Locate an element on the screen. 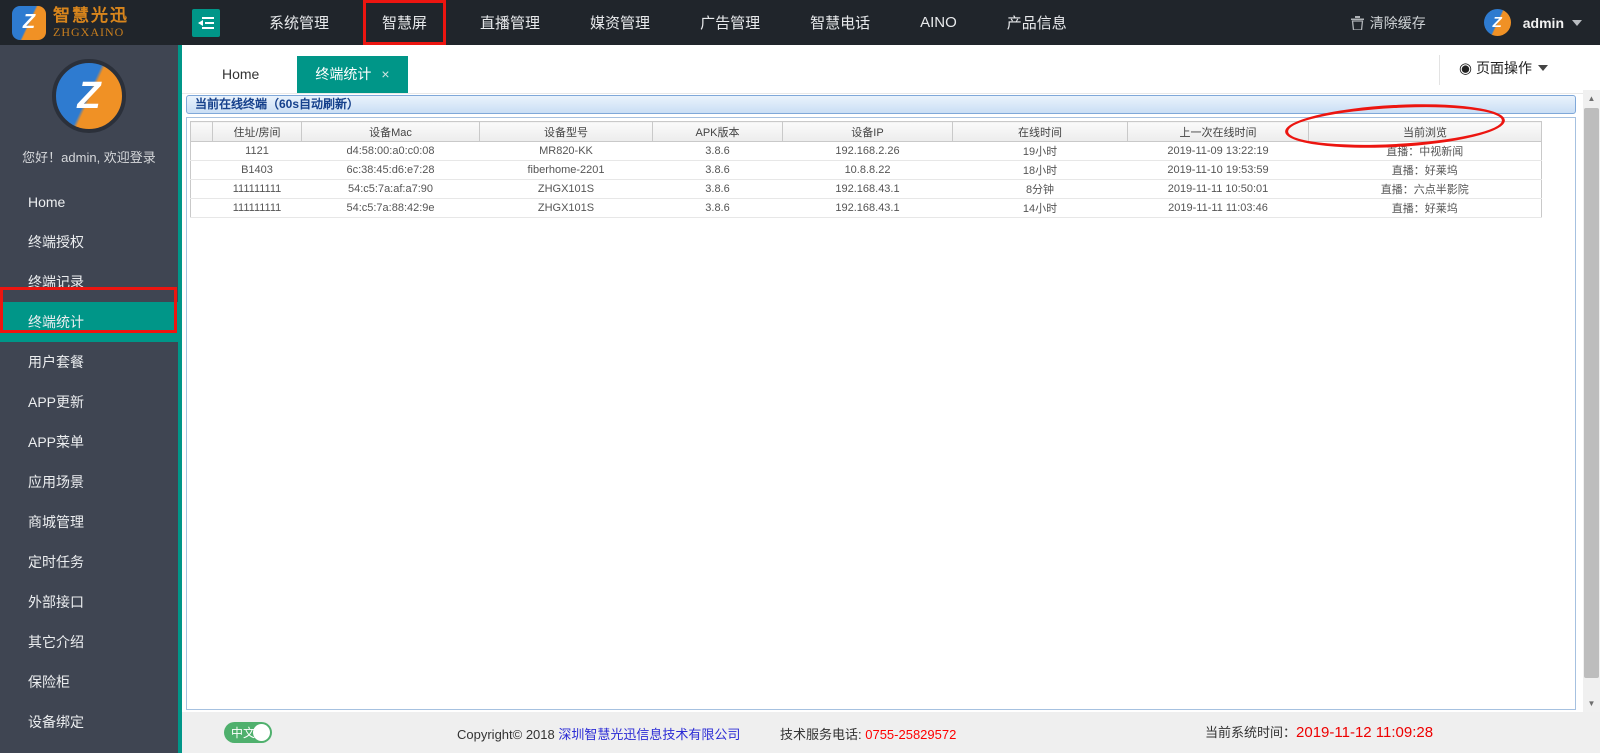 Image resolution: width=1600 pixels, height=753 pixels. col-header-current-view: 当前浏览 is located at coordinates (1425, 131).